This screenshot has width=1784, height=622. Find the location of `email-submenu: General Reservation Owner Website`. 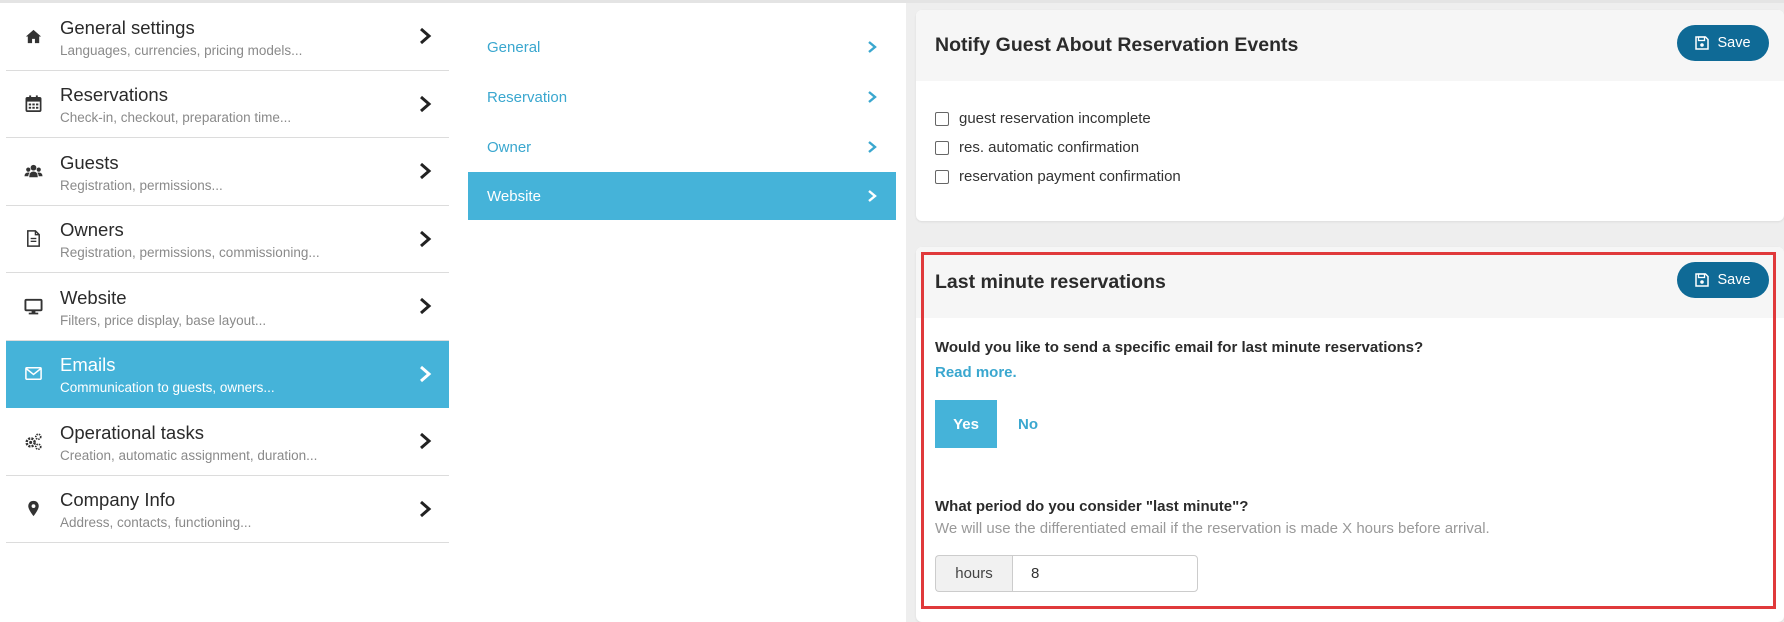

email-submenu: General Reservation Owner Website is located at coordinates (682, 121).